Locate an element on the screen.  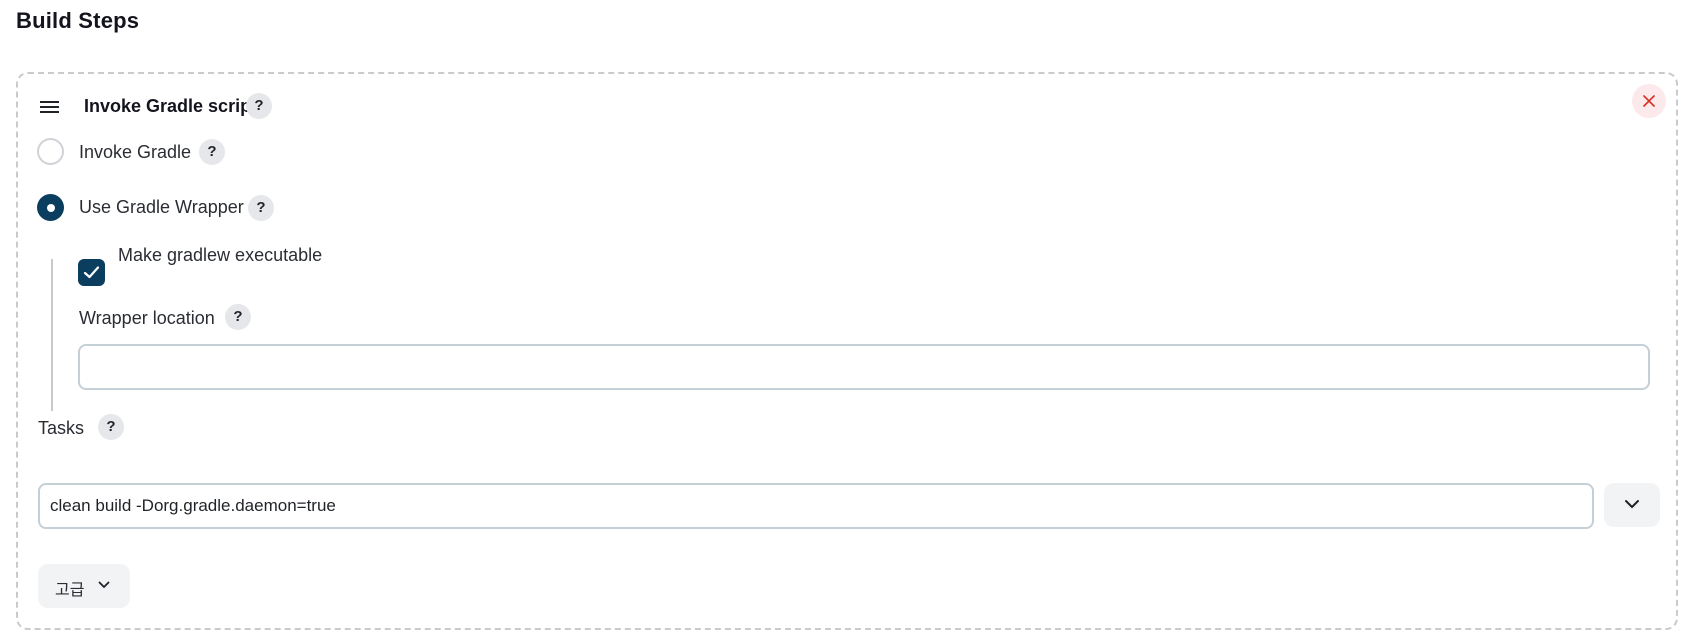
invoke-gradle-radio is located at coordinates (50, 151).